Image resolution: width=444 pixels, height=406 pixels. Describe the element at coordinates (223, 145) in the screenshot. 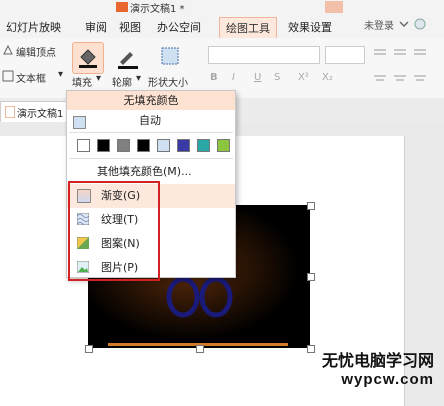

I see `color-swatch-green` at that location.